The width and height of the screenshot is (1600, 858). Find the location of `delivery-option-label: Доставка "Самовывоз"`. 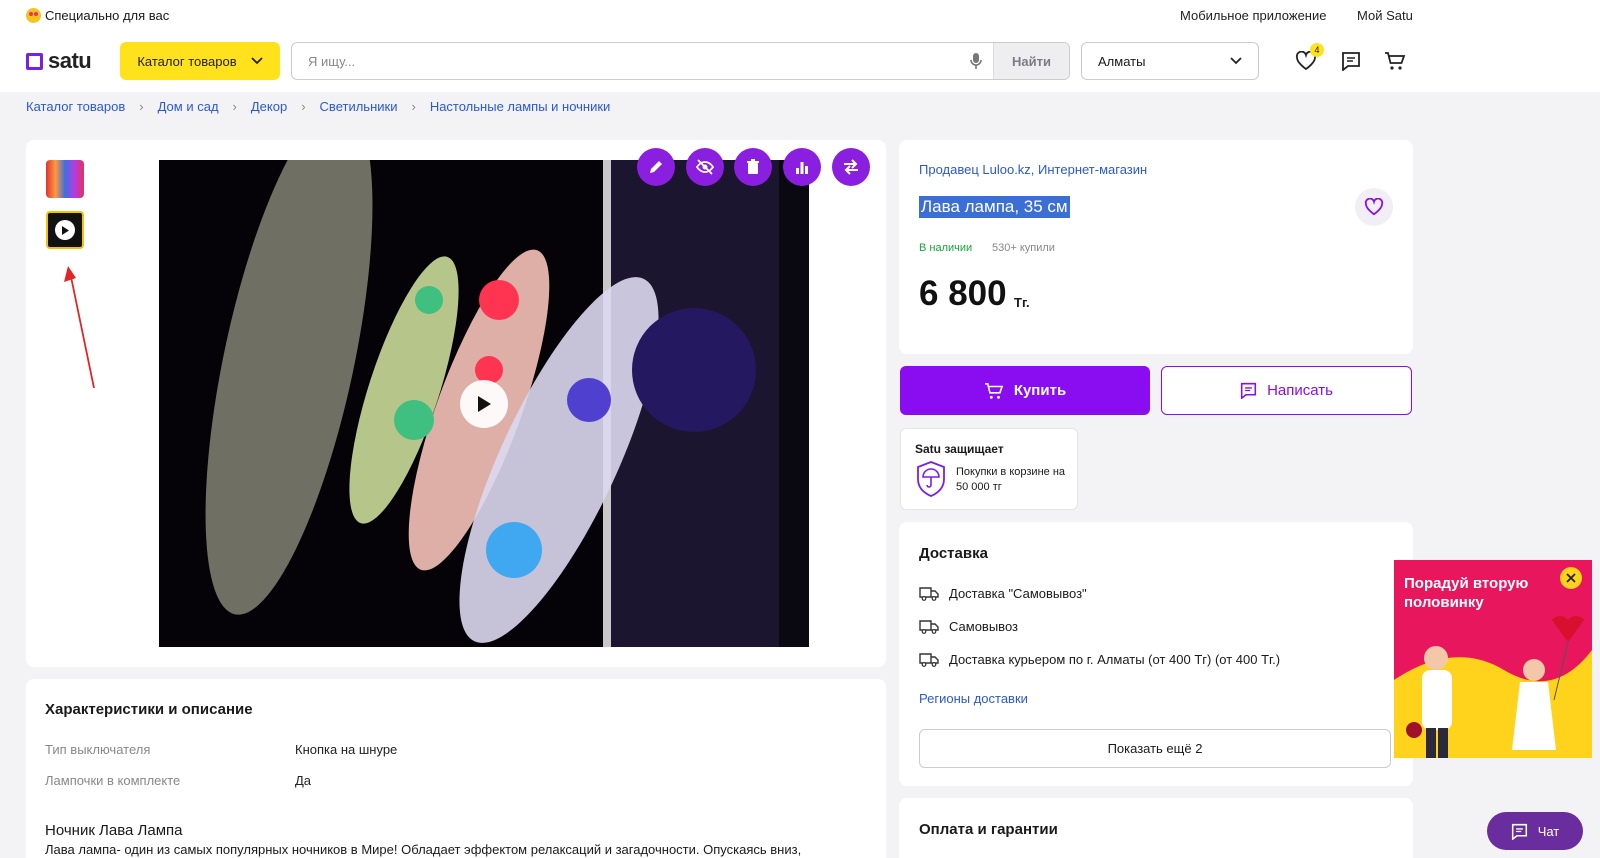

delivery-option-label: Доставка "Самовывоз" is located at coordinates (1018, 593).